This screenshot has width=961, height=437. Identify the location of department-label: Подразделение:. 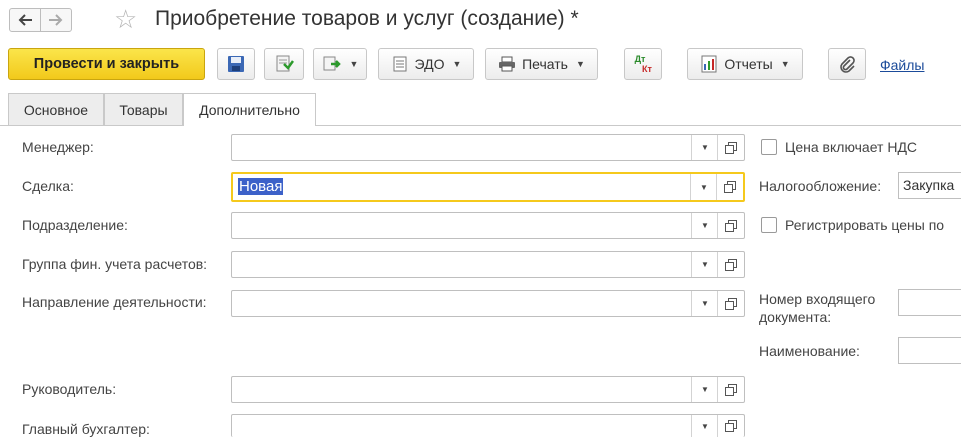
(75, 225).